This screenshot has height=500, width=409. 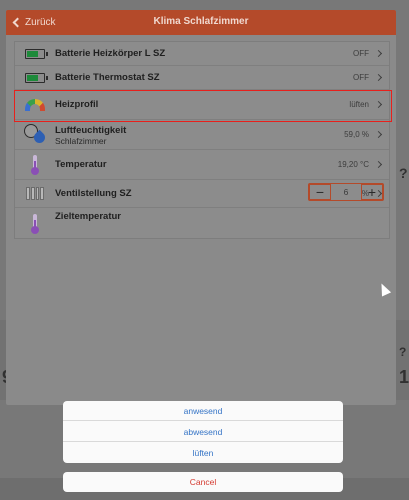 What do you see at coordinates (81, 141) in the screenshot?
I see `row-sublabel: Schlafzimmer` at bounding box center [81, 141].